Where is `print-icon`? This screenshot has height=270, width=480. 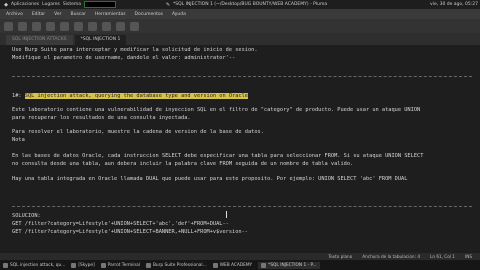
print-icon is located at coordinates (50, 26).